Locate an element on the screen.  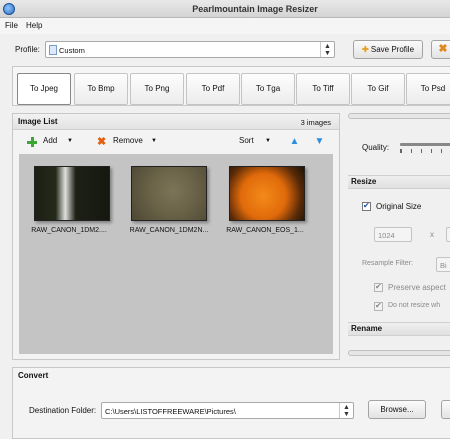
profile-value: Custom is located at coordinates (72, 50).